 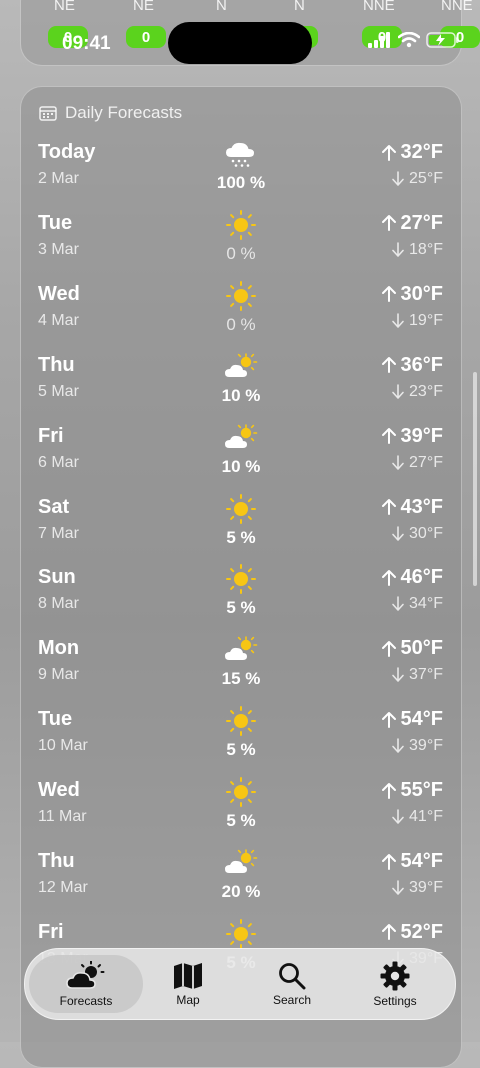 I want to click on sun-behind-cloud-icon, so click(x=85, y=974).